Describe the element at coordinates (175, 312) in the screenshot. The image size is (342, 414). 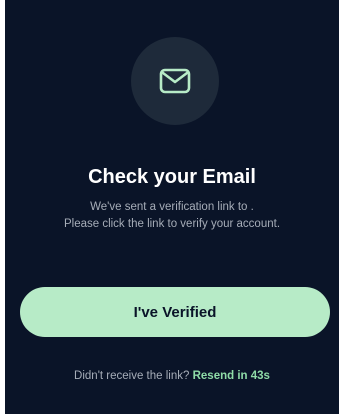
I see `verified-button: I've Verified` at that location.